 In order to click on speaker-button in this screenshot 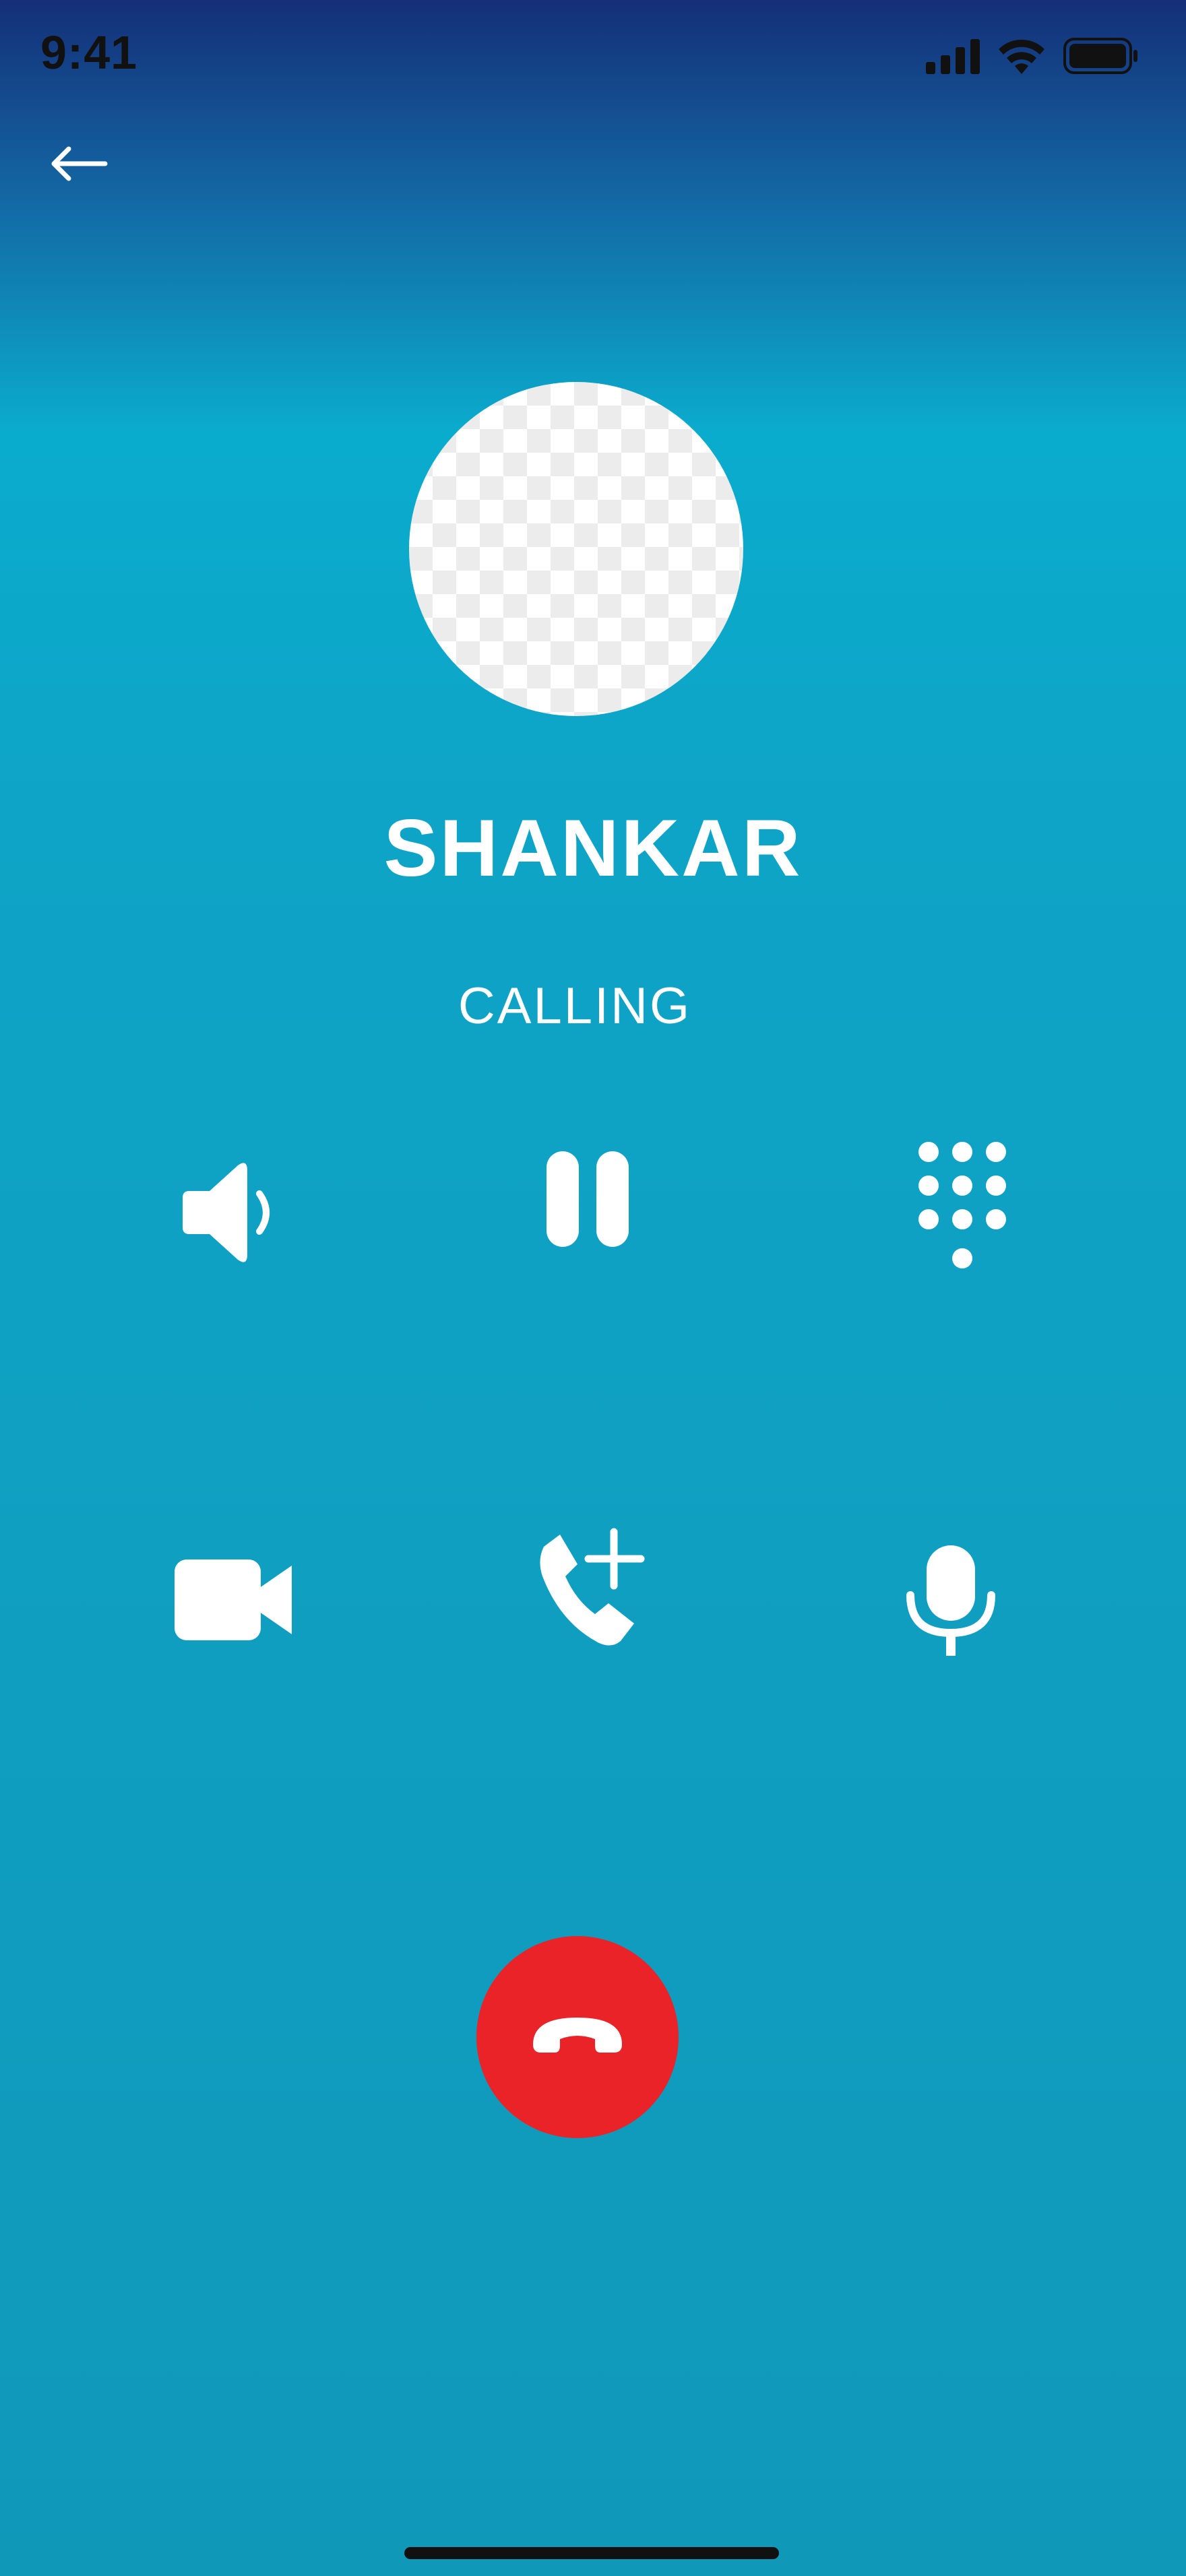, I will do `click(228, 1212)`.